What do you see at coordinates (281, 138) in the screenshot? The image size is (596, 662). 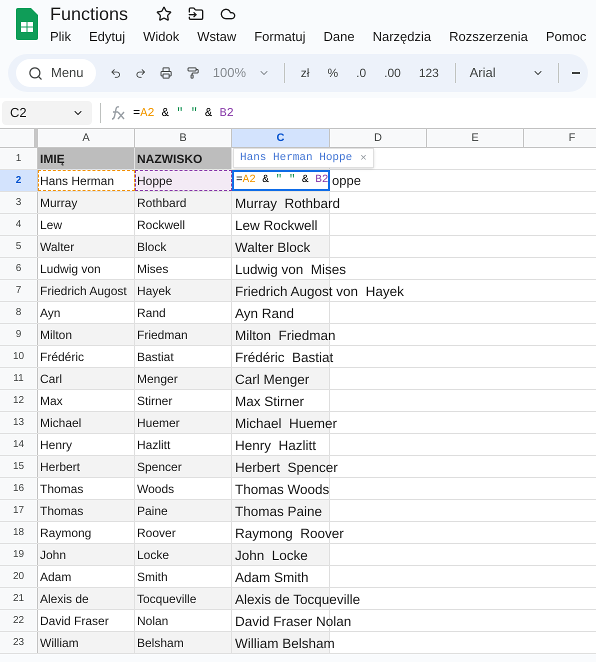 I see `column-header: C` at bounding box center [281, 138].